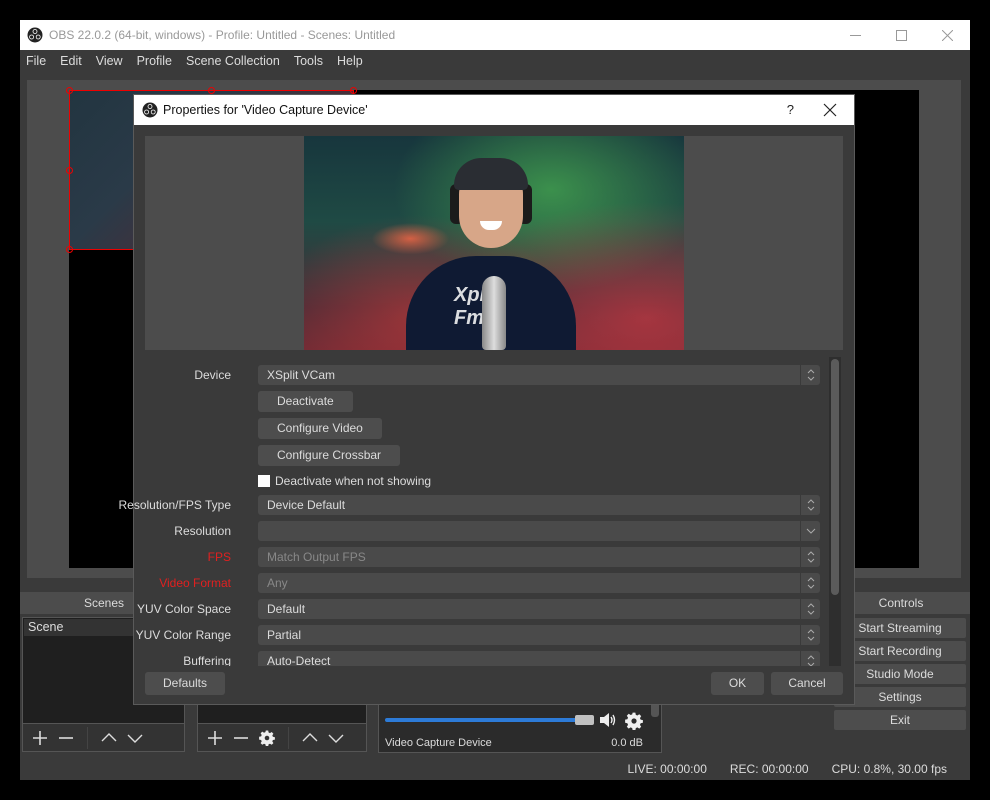 The height and width of the screenshot is (800, 990). I want to click on resolution-row: Resolution, so click(484, 531).